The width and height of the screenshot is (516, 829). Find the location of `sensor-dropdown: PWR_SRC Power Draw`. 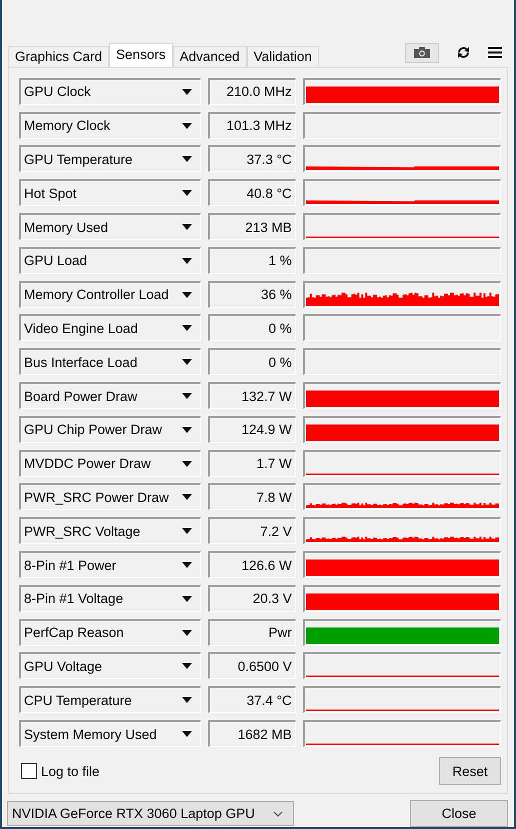

sensor-dropdown: PWR_SRC Power Draw is located at coordinates (110, 496).